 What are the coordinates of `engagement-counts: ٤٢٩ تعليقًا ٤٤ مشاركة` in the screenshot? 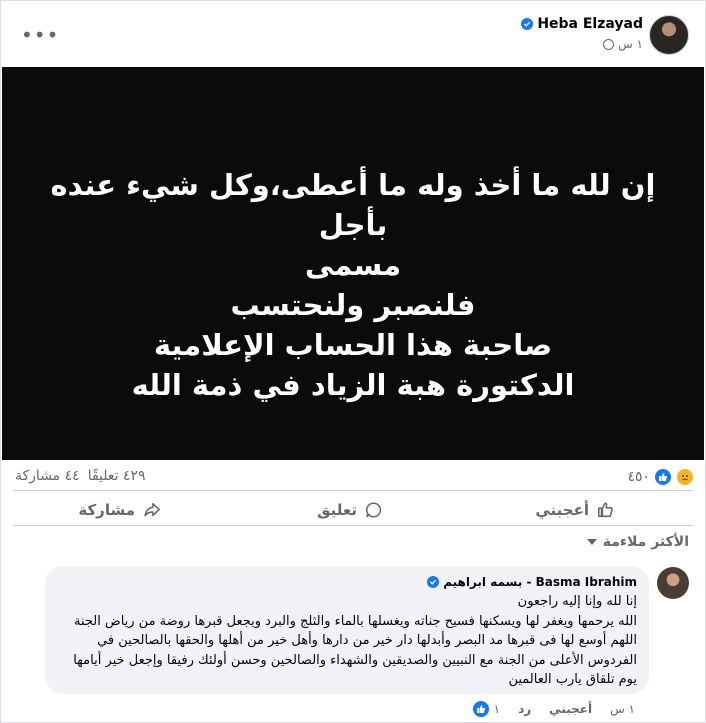 It's located at (80, 476).